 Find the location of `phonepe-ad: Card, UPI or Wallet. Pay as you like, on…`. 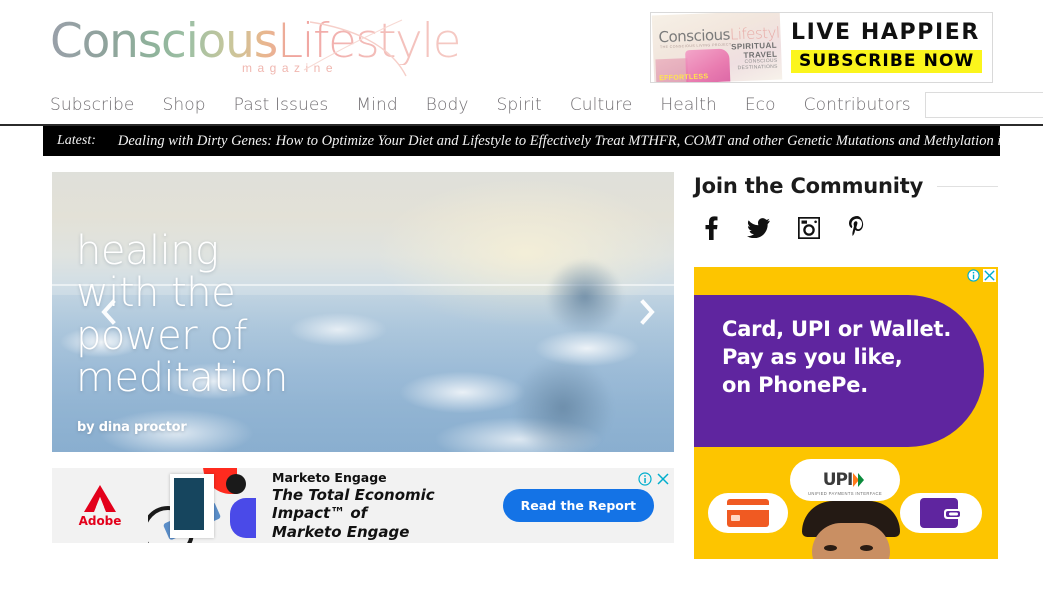

phonepe-ad: Card, UPI or Wallet. Pay as you like, on… is located at coordinates (846, 413).